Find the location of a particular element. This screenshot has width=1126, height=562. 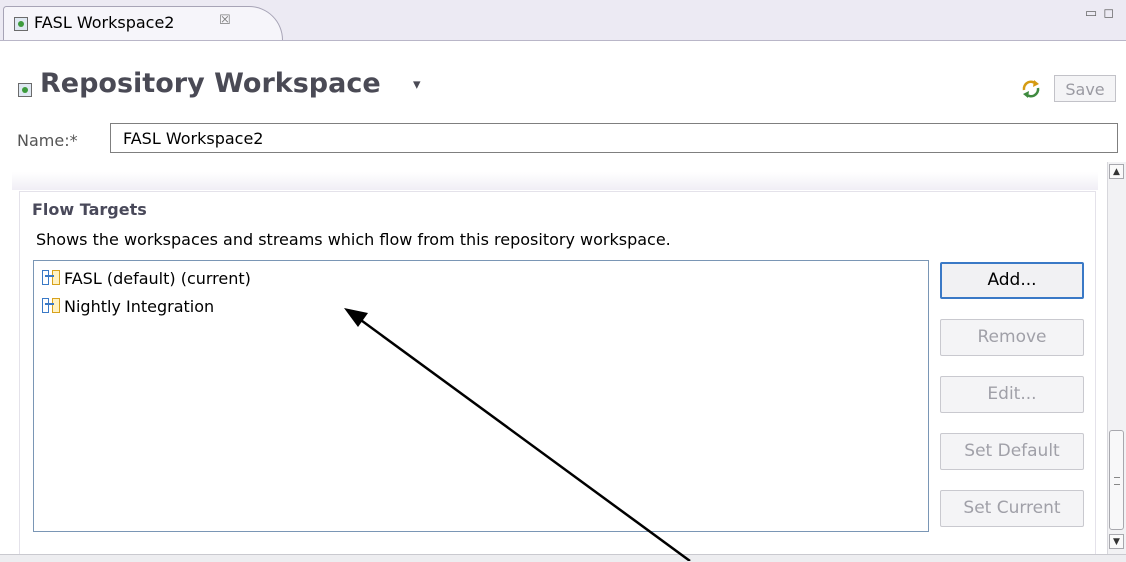

editor-tab: FASL Workspace2 ☒ is located at coordinates (143, 23).